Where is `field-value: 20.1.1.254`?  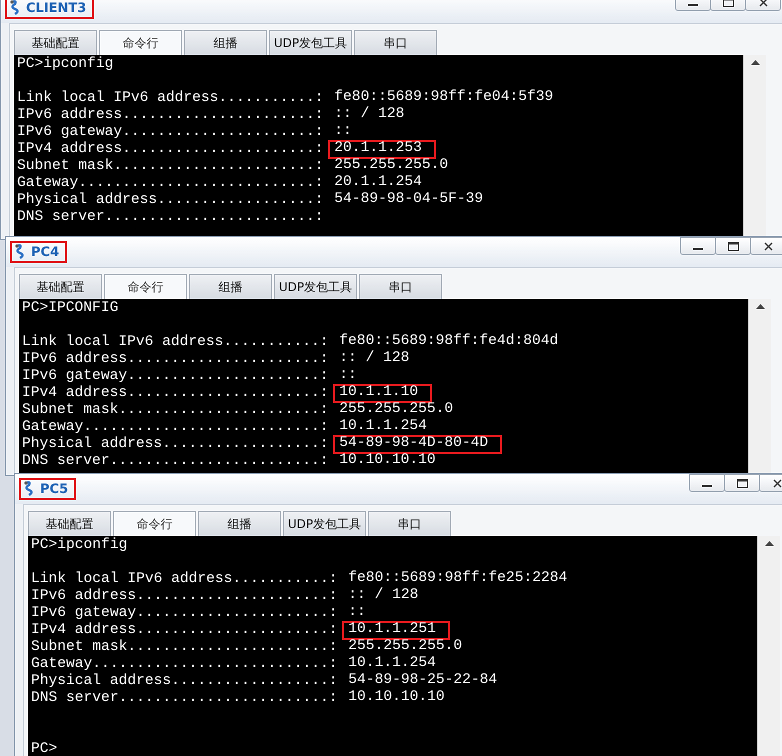
field-value: 20.1.1.254 is located at coordinates (378, 183).